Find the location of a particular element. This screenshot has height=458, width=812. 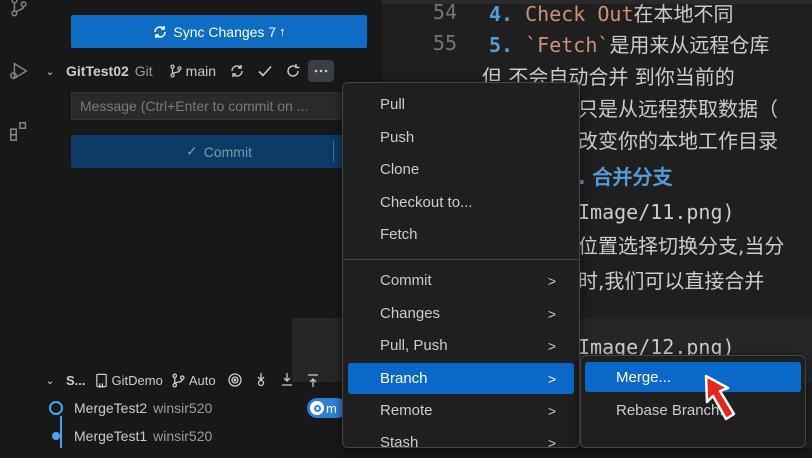

menu-item-label: Stash is located at coordinates (399, 442).